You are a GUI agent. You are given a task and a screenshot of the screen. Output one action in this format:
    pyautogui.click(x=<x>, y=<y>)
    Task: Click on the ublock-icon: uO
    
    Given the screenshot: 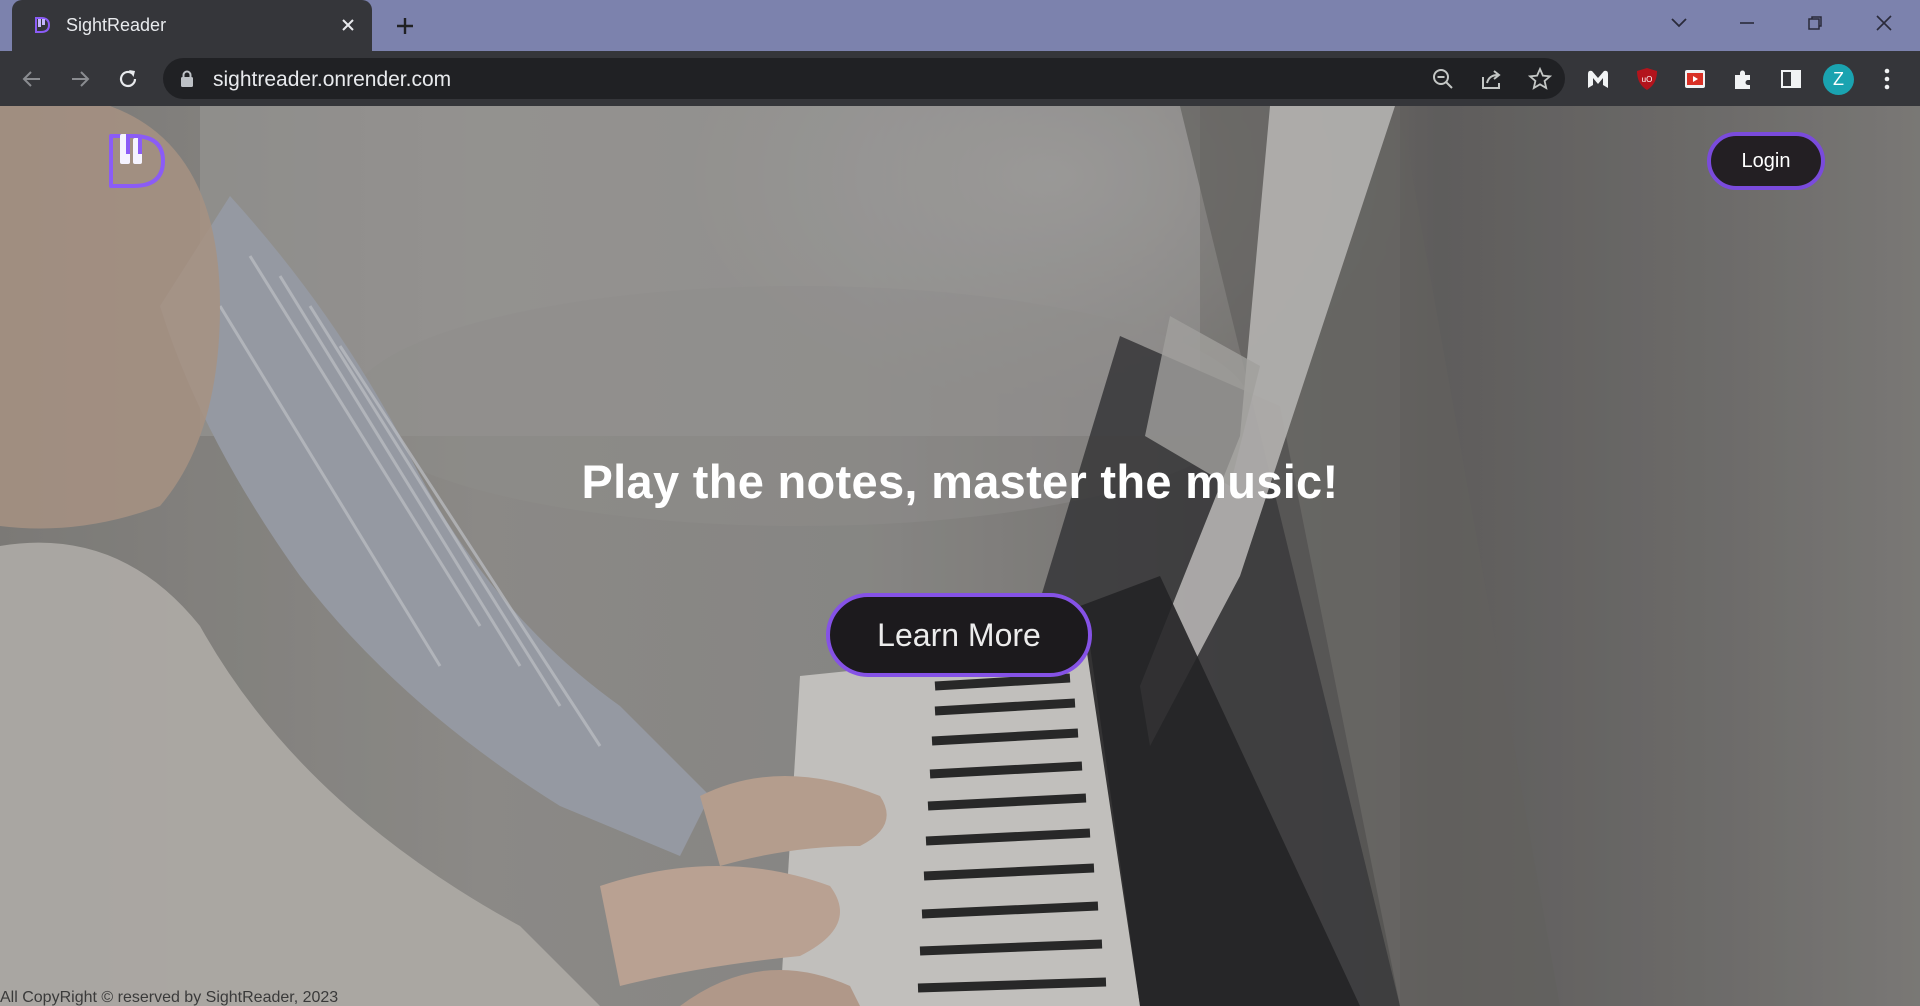 What is the action you would take?
    pyautogui.click(x=1647, y=79)
    